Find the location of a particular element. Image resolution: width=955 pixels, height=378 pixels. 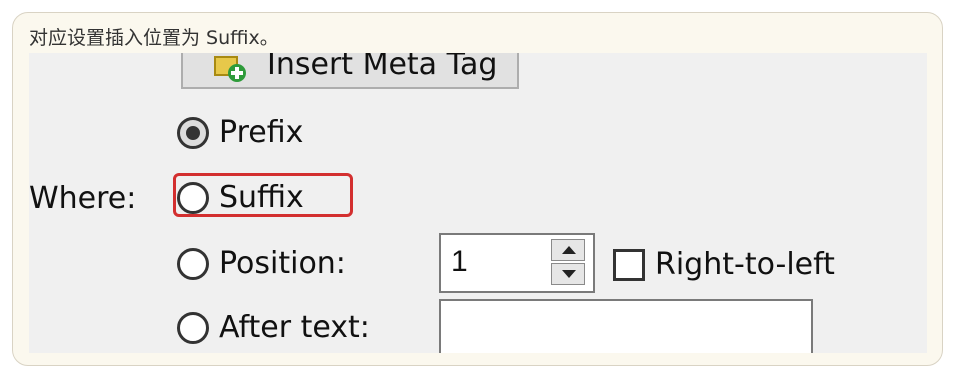

right-to-left-checkbox is located at coordinates (629, 264).